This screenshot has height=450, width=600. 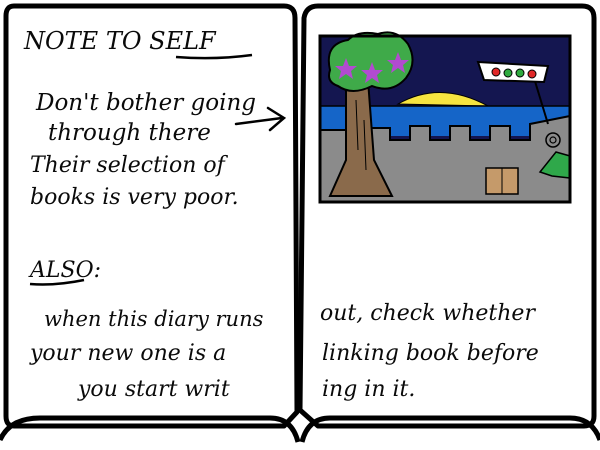 I want to click on note-line-4: books is very poor., so click(x=134, y=197).